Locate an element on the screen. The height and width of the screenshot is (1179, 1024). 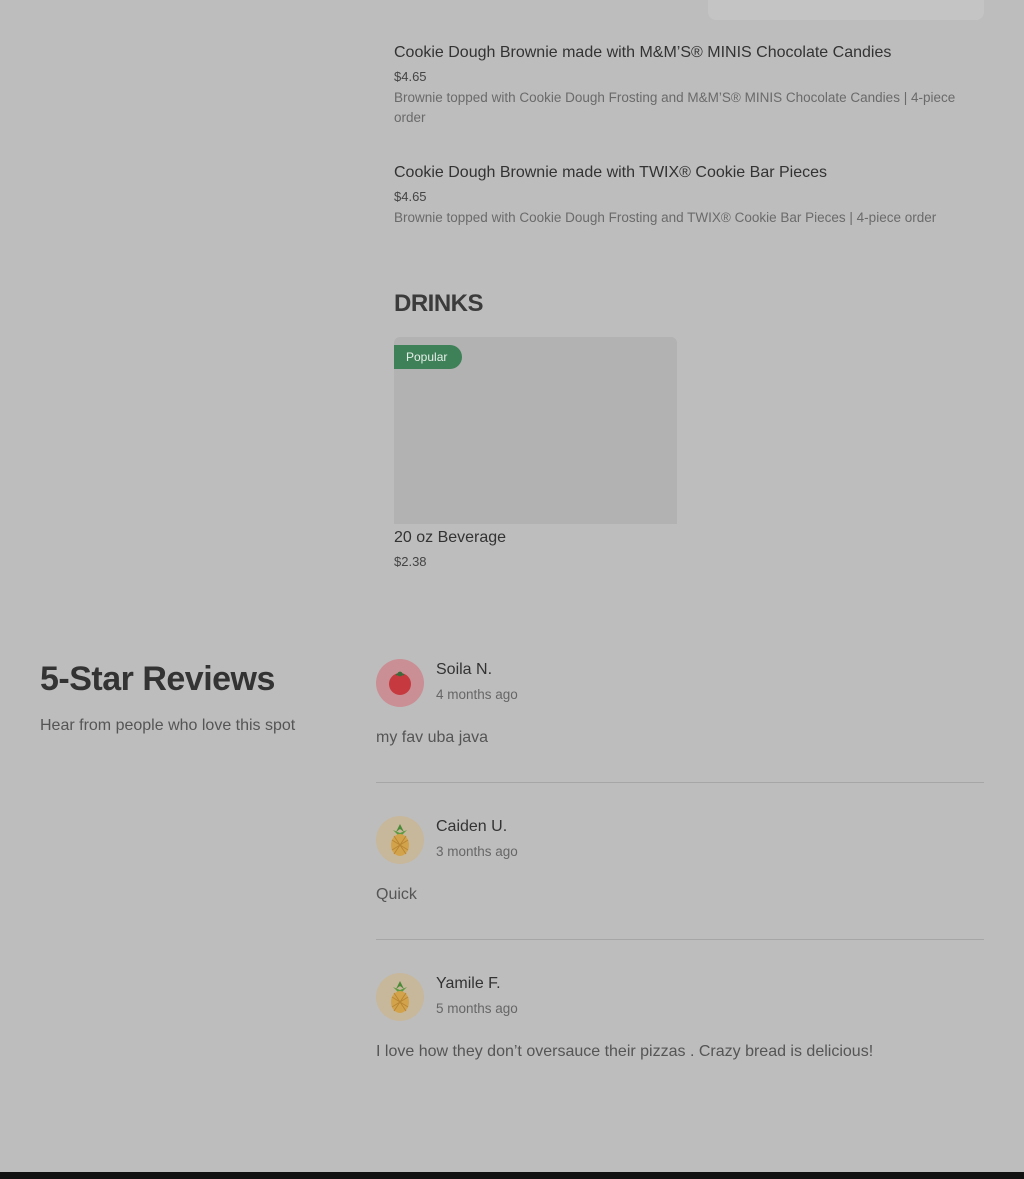
review-time: 3 months ago is located at coordinates (477, 851).